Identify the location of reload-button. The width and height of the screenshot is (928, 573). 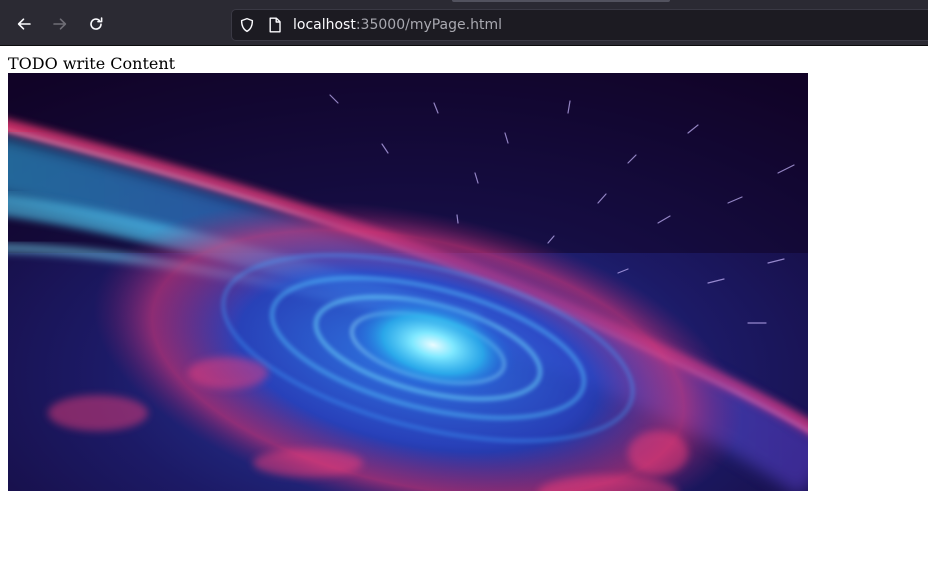
(96, 24).